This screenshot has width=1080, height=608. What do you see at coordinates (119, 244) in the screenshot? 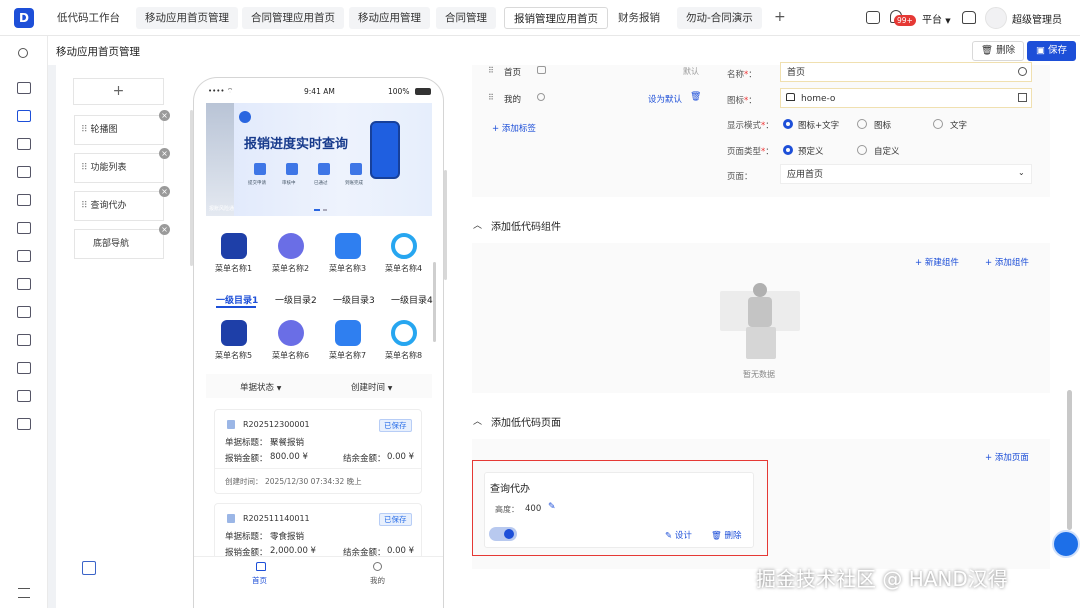
I see `component-bottom-nav: 底部导航` at bounding box center [119, 244].